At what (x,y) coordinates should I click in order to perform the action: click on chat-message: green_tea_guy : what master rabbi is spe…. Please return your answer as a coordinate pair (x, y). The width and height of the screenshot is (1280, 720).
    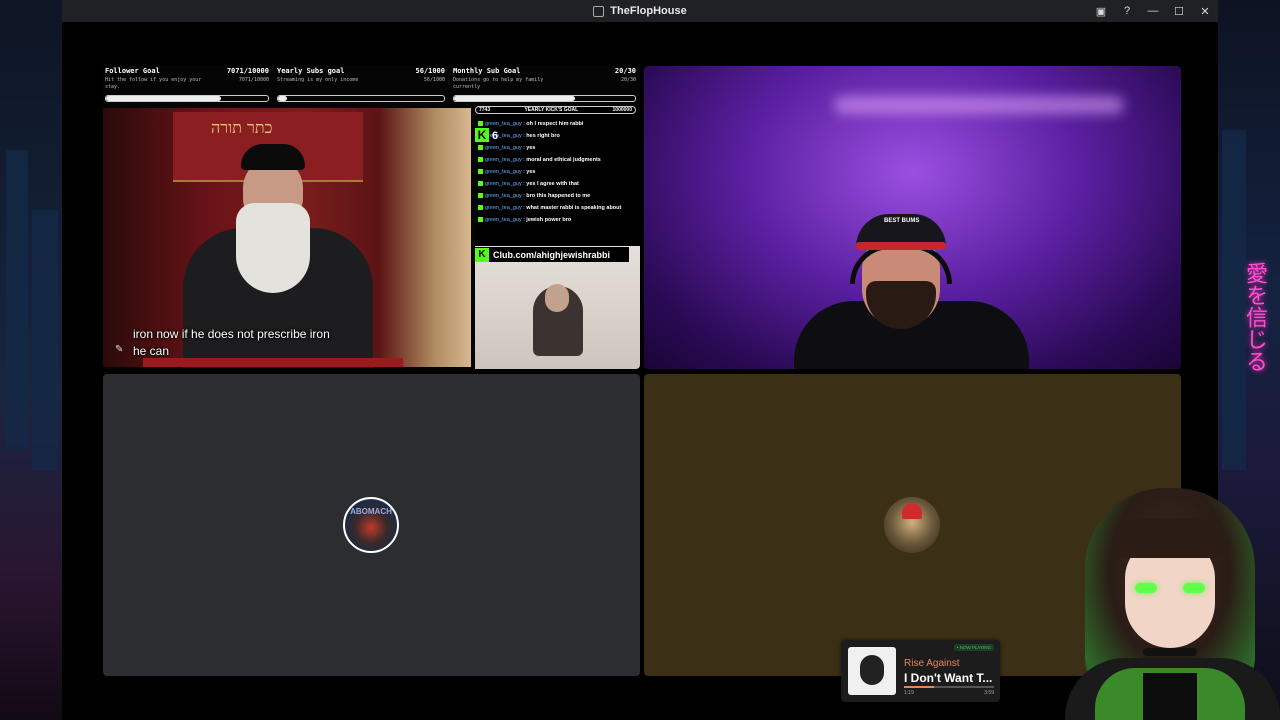
    Looking at the image, I should click on (558, 208).